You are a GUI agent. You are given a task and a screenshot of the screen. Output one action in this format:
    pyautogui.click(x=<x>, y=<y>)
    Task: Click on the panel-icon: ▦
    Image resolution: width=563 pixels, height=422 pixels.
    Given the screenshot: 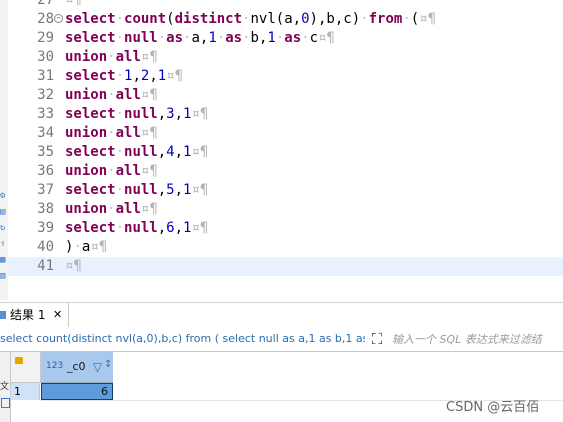 What is the action you would take?
    pyautogui.click(x=3, y=260)
    